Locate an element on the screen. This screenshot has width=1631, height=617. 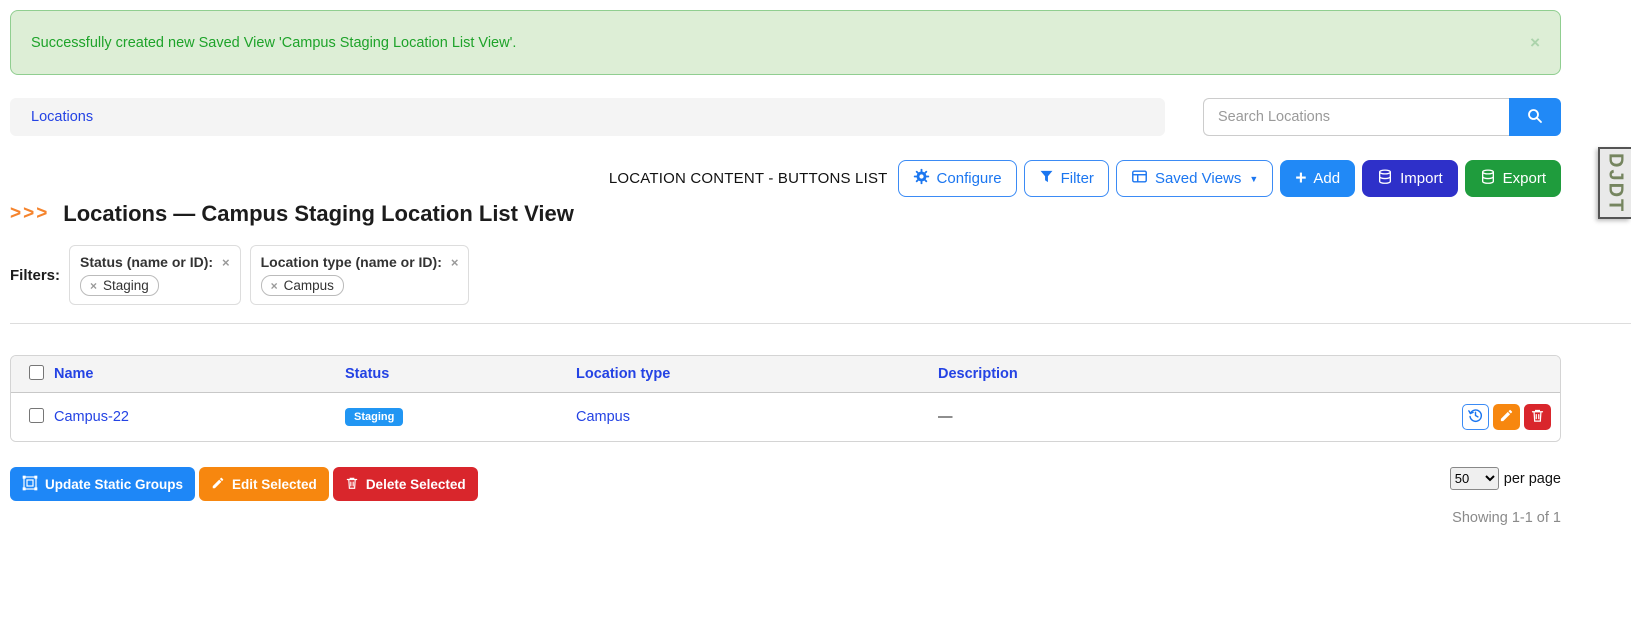
description-value: — is located at coordinates (945, 417).